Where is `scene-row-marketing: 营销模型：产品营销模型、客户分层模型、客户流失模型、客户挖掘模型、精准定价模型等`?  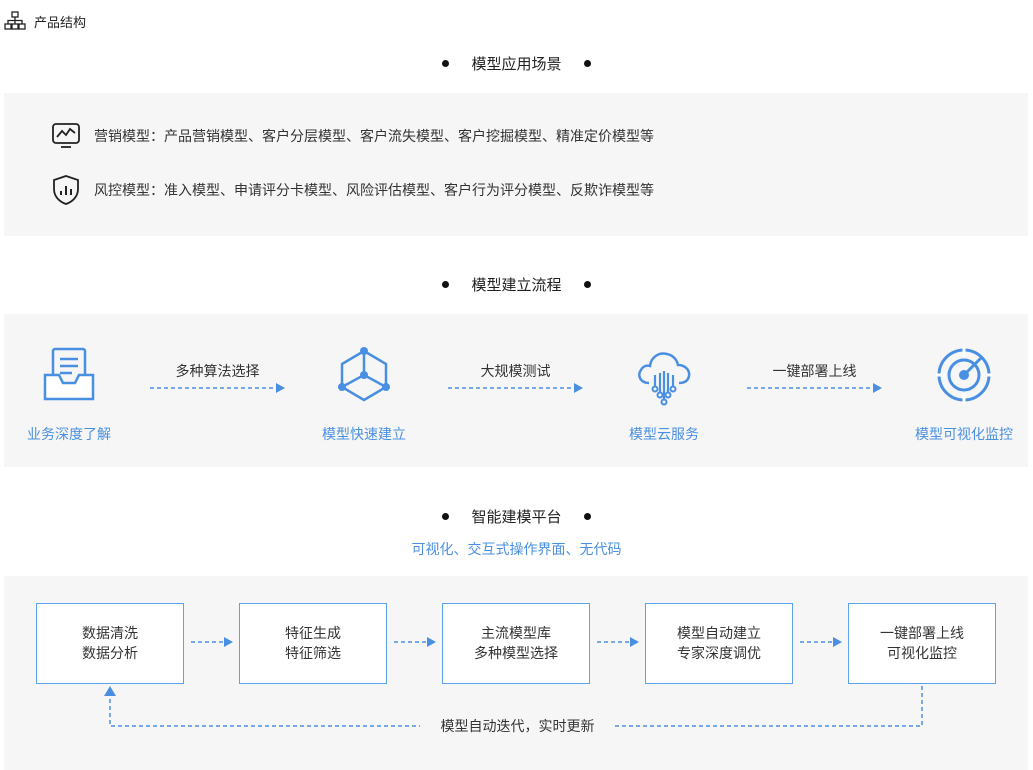 scene-row-marketing: 营销模型：产品营销模型、客户分层模型、客户流失模型、客户挖掘模型、精准定价模型等 is located at coordinates (352, 136).